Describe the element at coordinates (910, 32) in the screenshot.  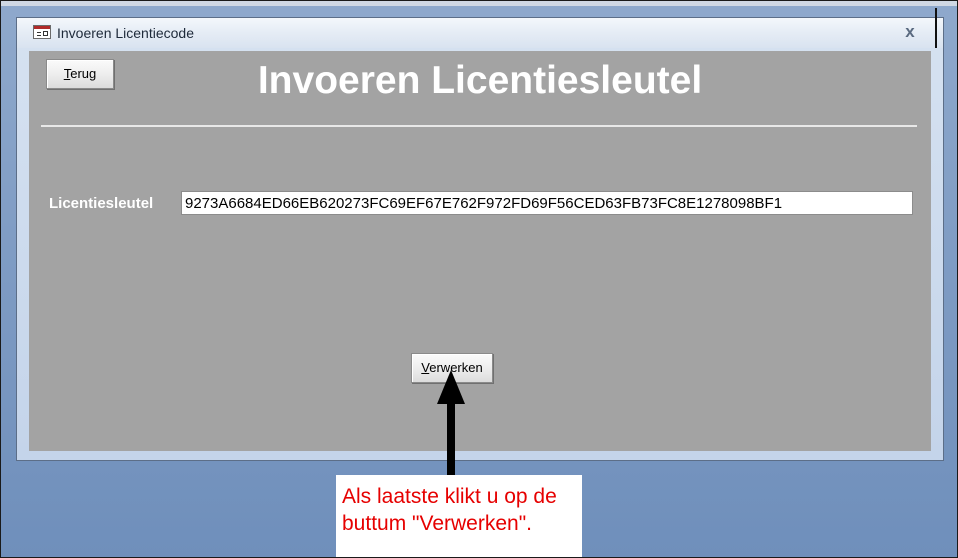
I see `close-icon: x` at that location.